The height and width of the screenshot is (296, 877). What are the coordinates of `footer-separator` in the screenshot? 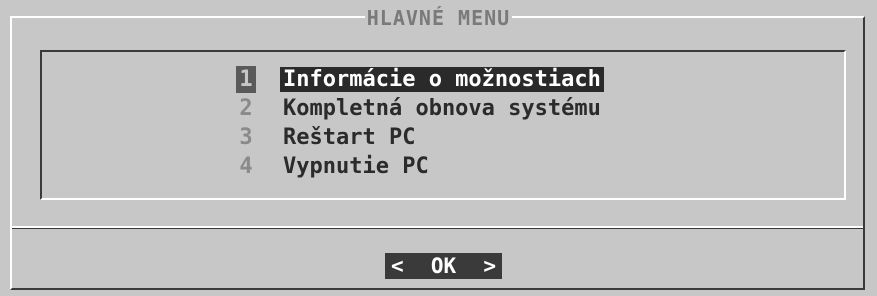 It's located at (437, 227).